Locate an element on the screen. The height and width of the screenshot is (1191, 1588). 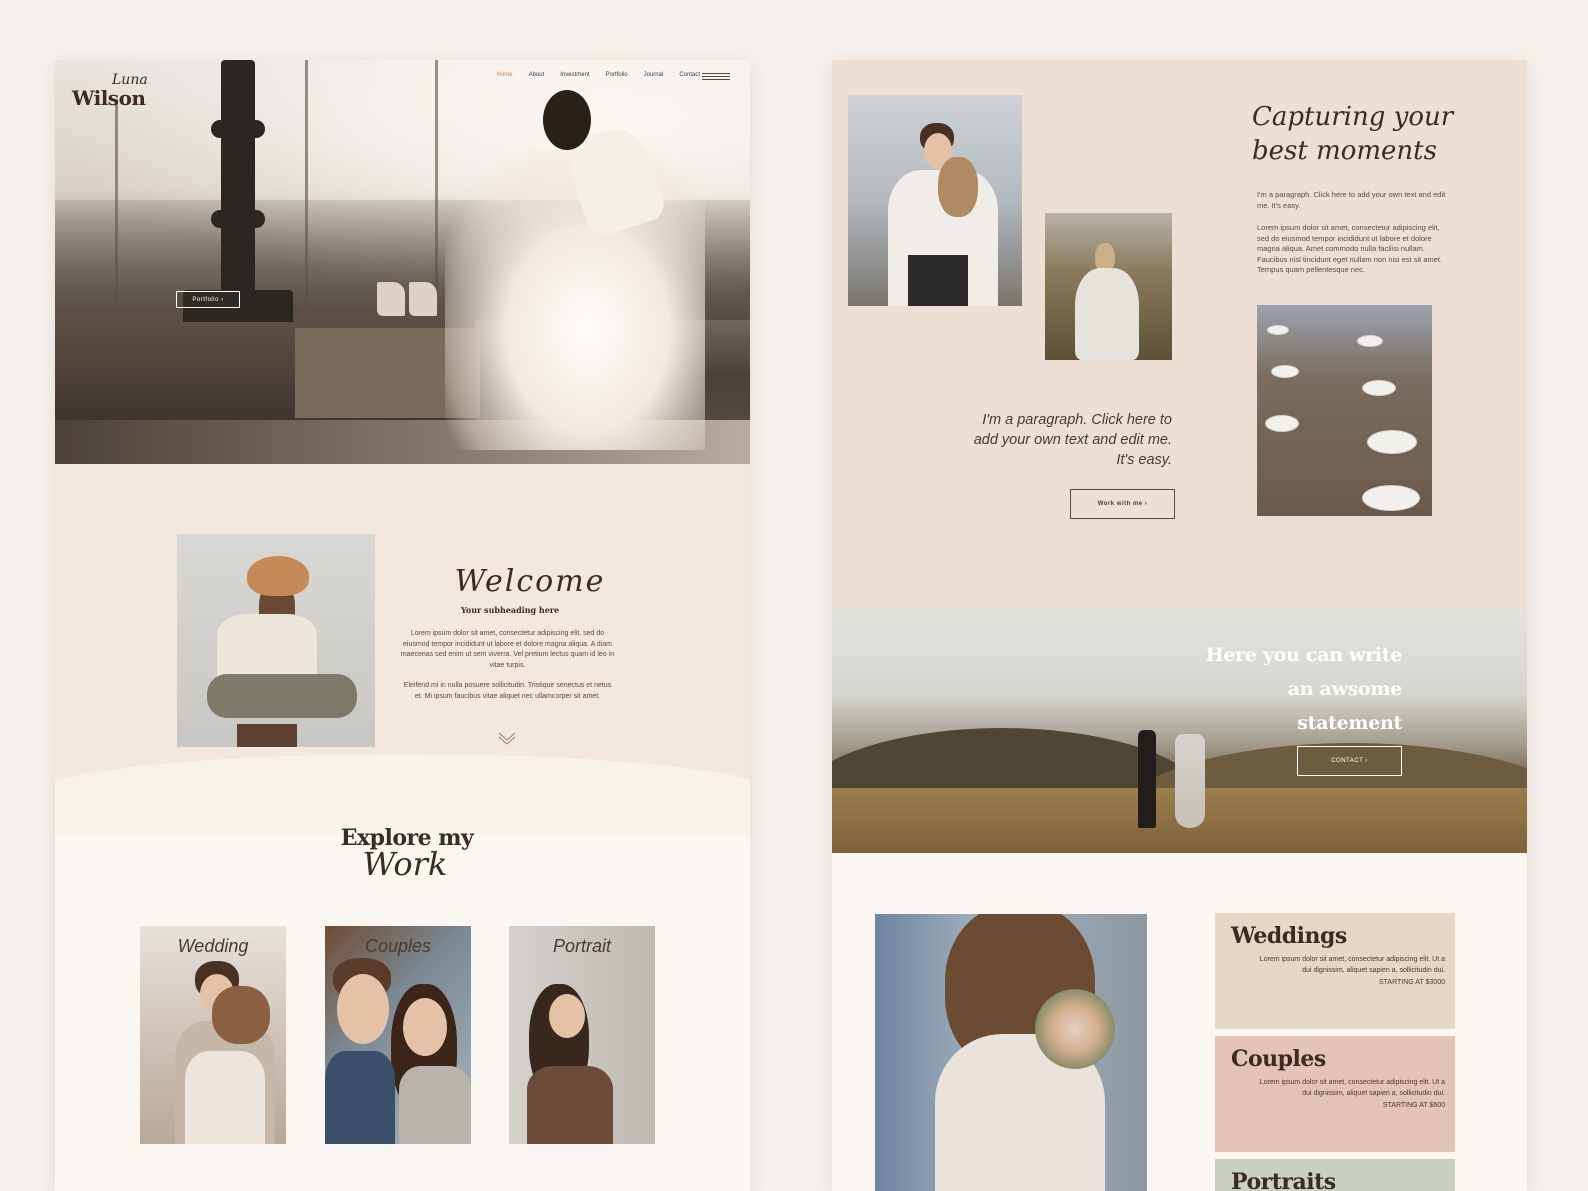
brush-wash is located at coordinates (402, 794).